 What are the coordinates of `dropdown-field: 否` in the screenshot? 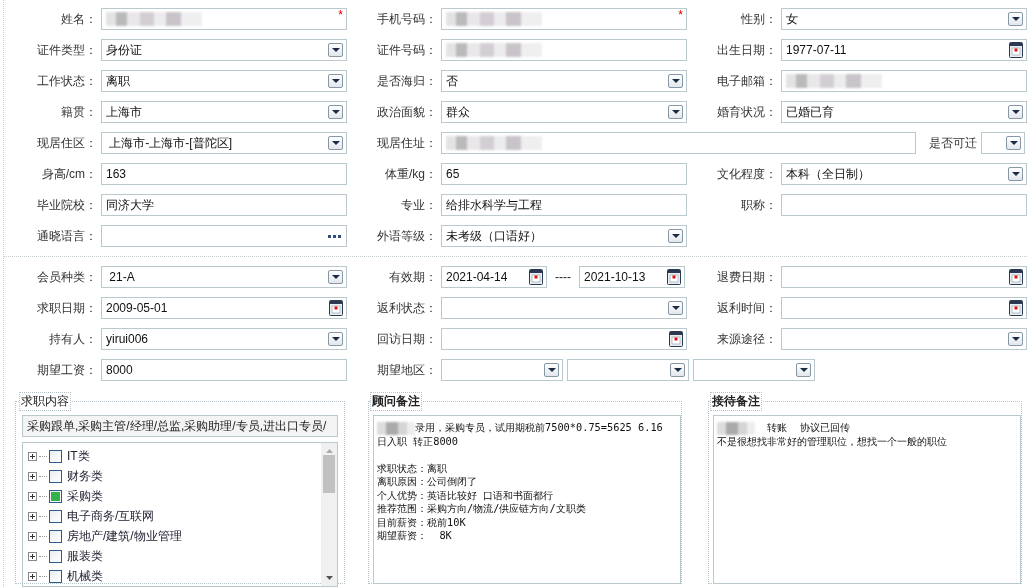 It's located at (564, 81).